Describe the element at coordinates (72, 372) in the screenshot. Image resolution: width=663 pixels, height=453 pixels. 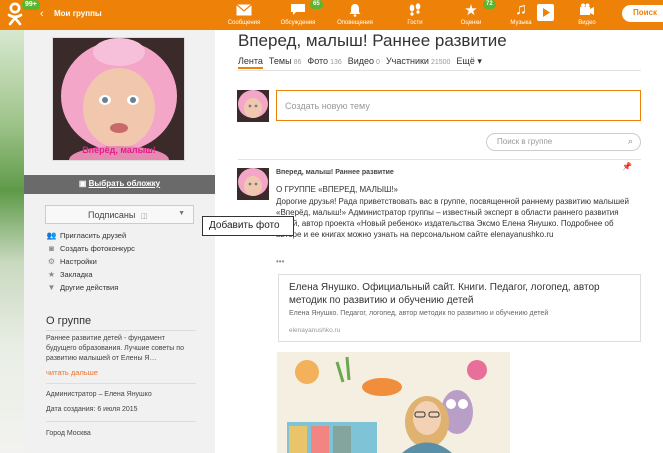
I see `read-more-link: читать дальше` at that location.